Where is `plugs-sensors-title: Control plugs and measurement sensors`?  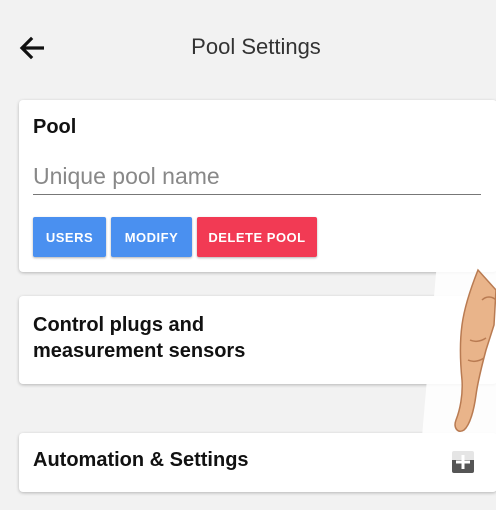
plugs-sensors-title: Control plugs and measurement sensors is located at coordinates (139, 338).